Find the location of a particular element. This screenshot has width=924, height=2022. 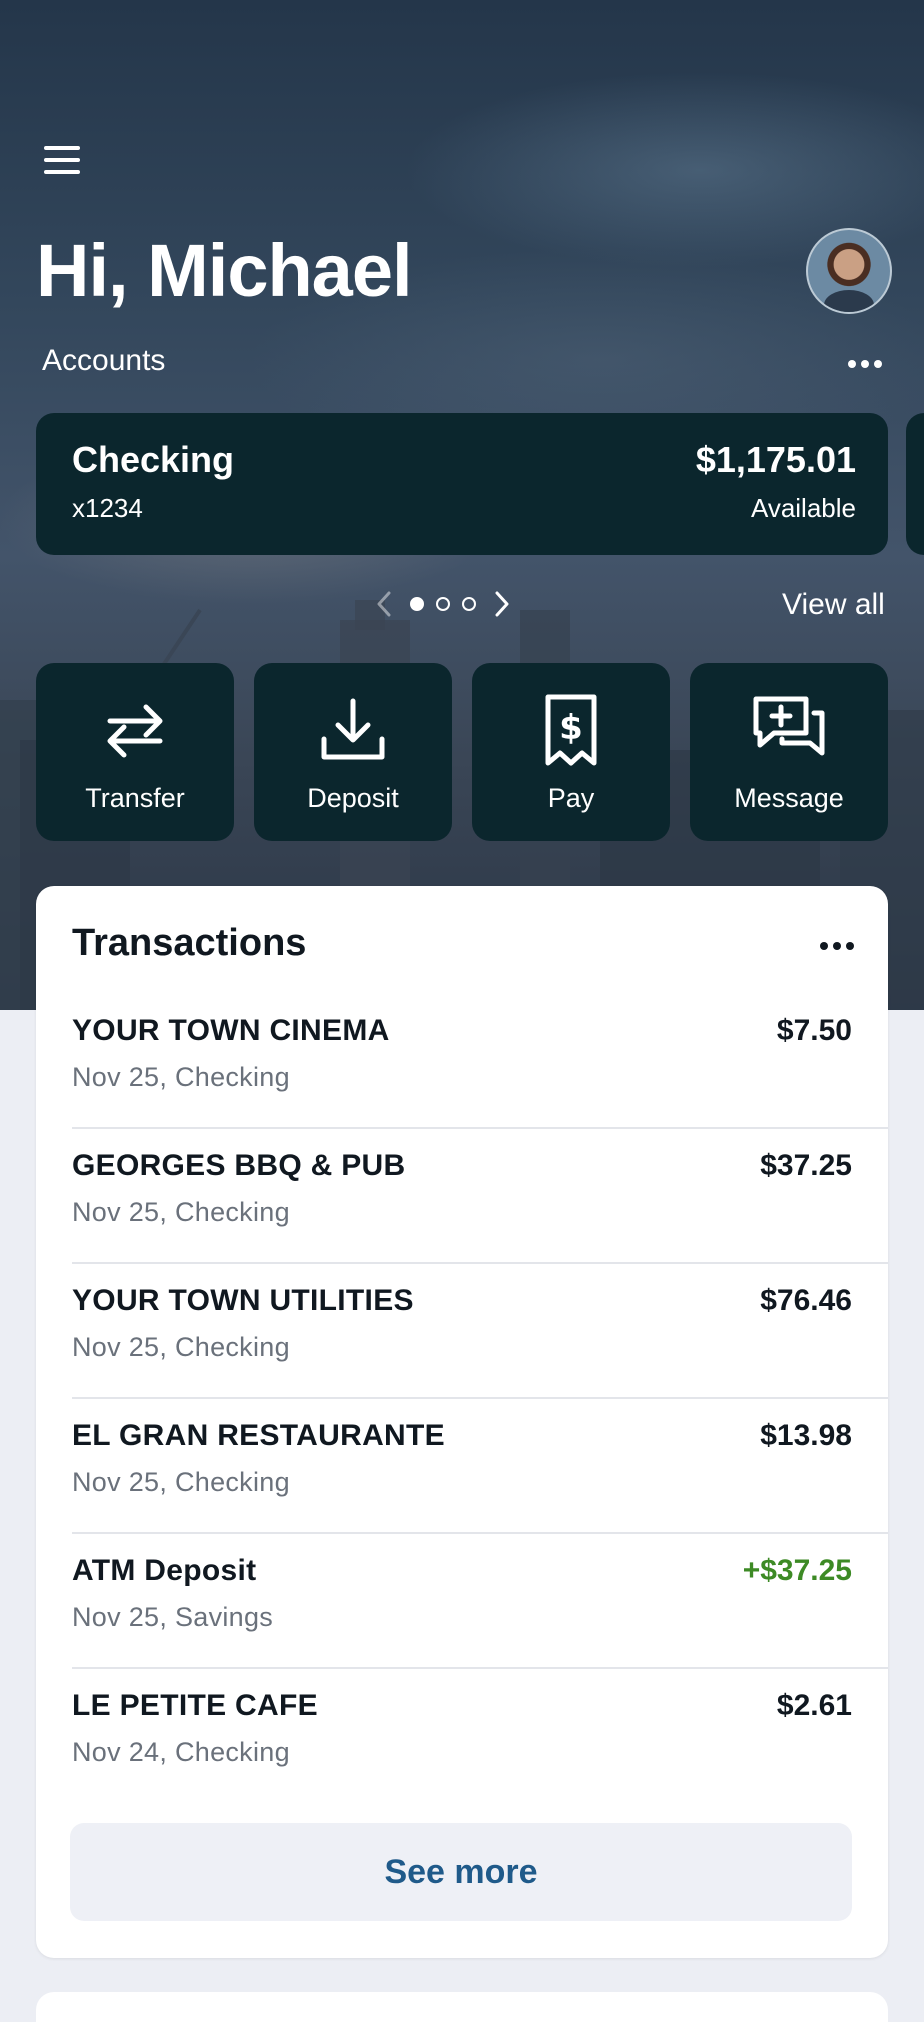

transaction-row: YOUR TOWN CINEMA Nov 25, Checking $7.50 is located at coordinates (480, 1061).